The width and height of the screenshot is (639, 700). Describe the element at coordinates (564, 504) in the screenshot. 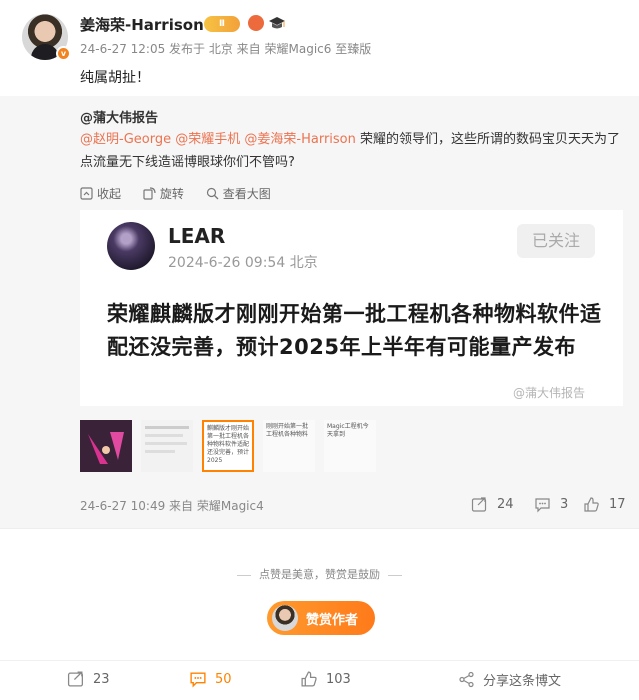

I see `comment-count: 3` at that location.